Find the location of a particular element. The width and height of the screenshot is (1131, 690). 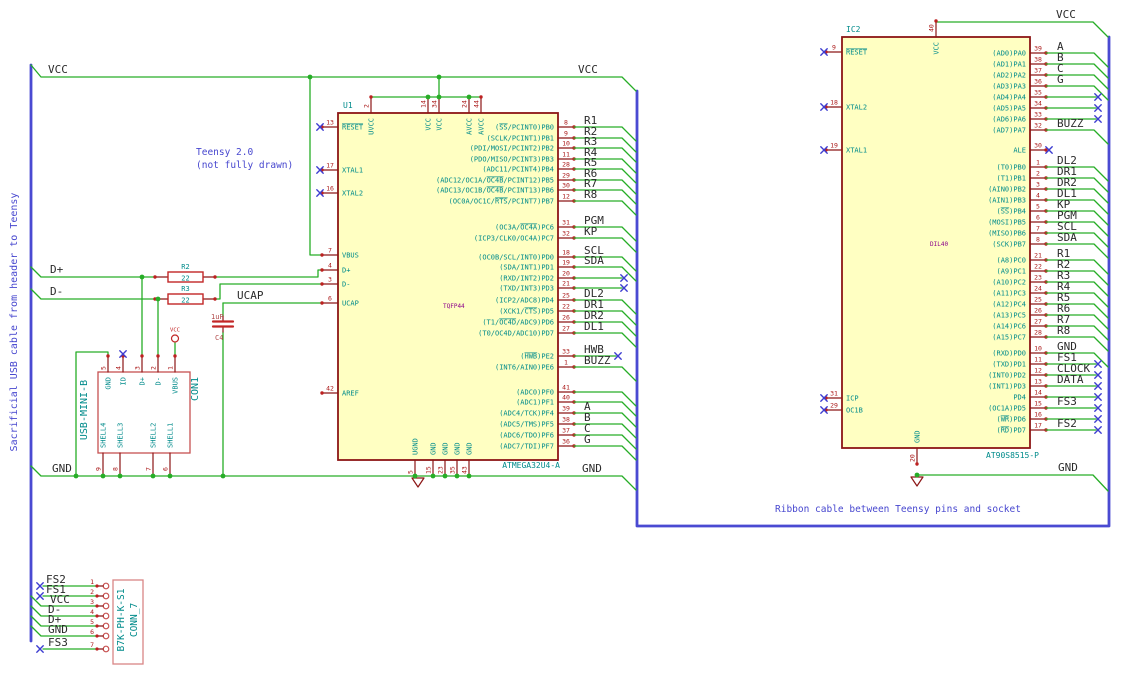

pin-number: 13 is located at coordinates (330, 123).